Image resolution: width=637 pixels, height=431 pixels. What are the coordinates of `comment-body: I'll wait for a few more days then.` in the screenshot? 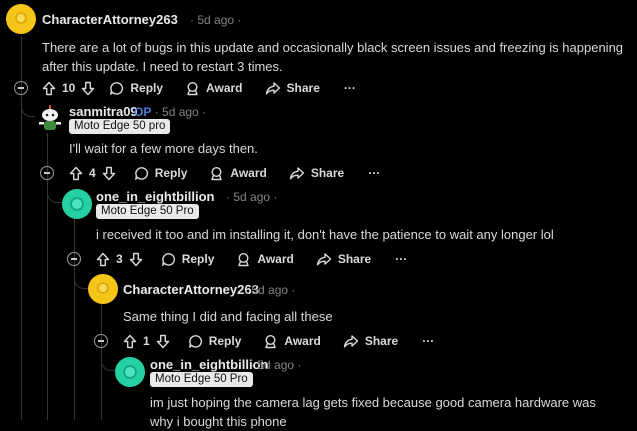 It's located at (163, 148).